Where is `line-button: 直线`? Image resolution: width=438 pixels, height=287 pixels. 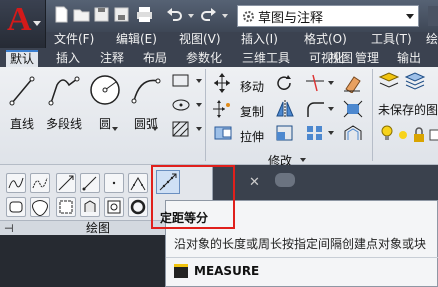 line-button: 直线 is located at coordinates (22, 102).